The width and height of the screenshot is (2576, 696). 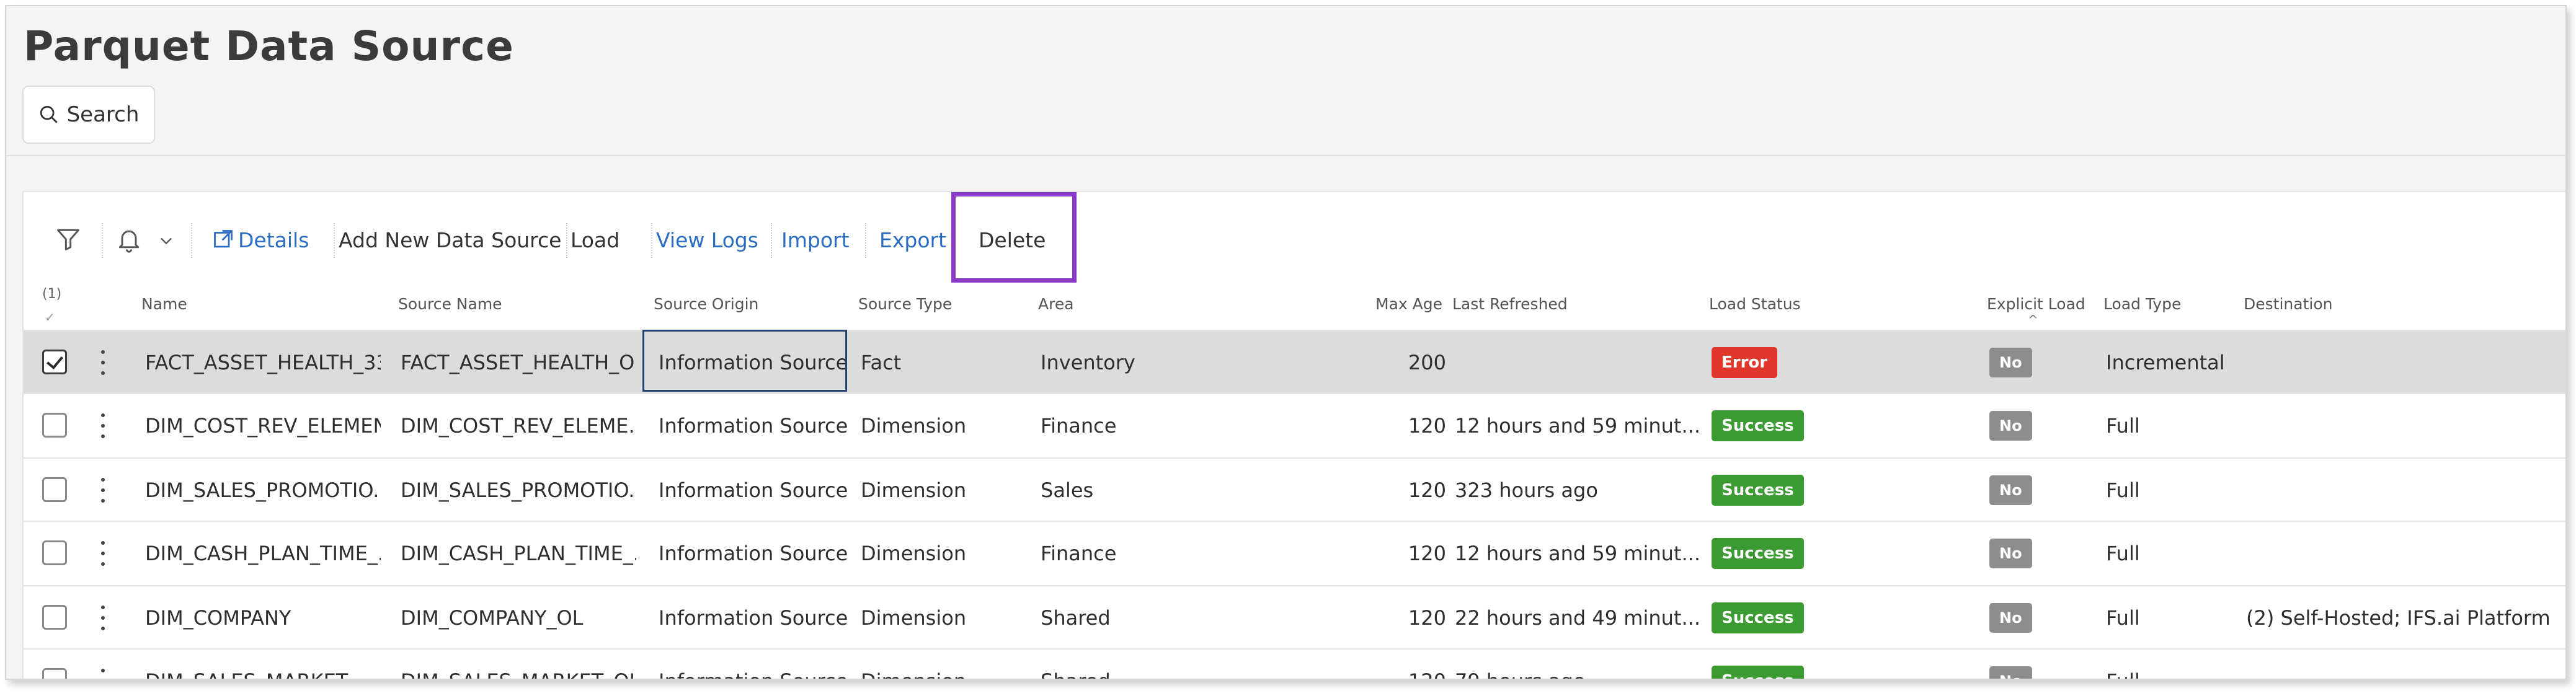 What do you see at coordinates (1510, 304) in the screenshot?
I see `column-header-last-refreshed: Last Refreshed` at bounding box center [1510, 304].